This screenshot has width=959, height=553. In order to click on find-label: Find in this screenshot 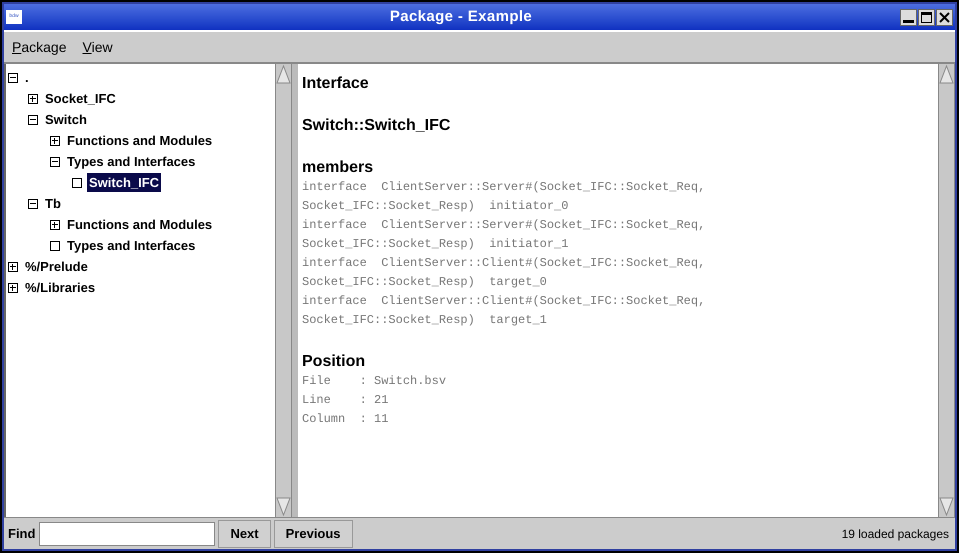, I will do `click(22, 533)`.